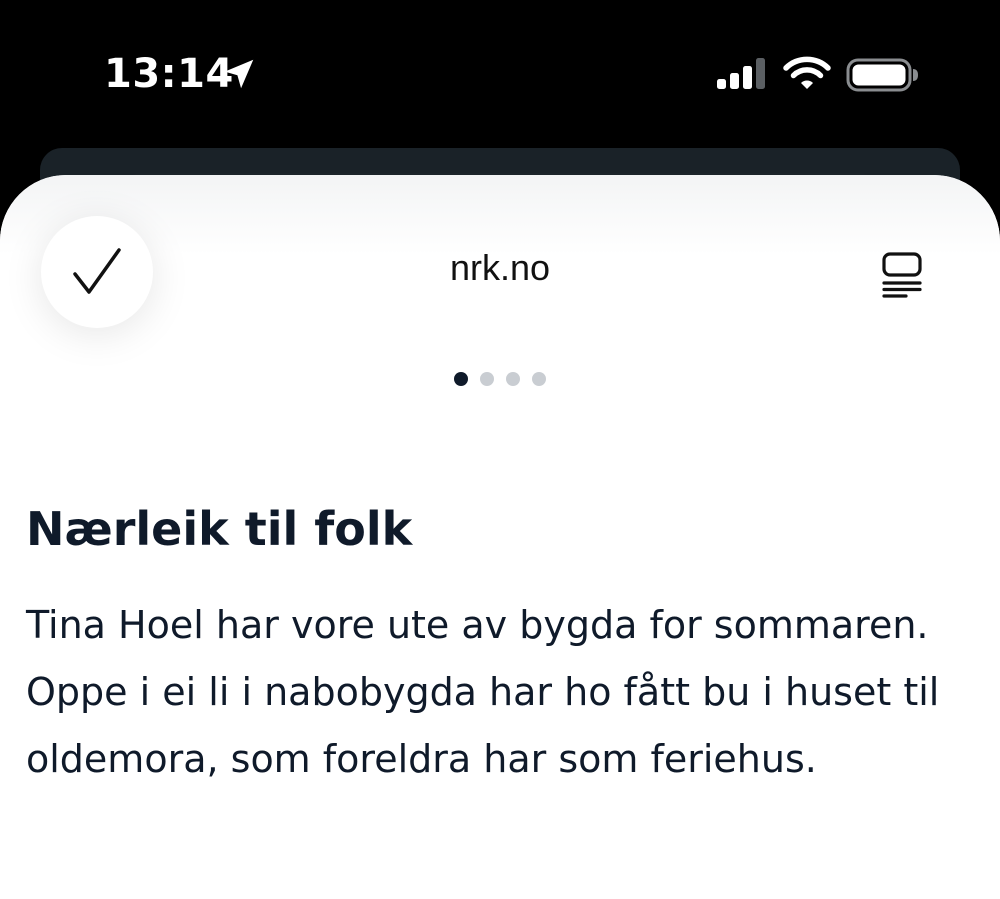  What do you see at coordinates (500, 379) in the screenshot?
I see `page-indicator` at bounding box center [500, 379].